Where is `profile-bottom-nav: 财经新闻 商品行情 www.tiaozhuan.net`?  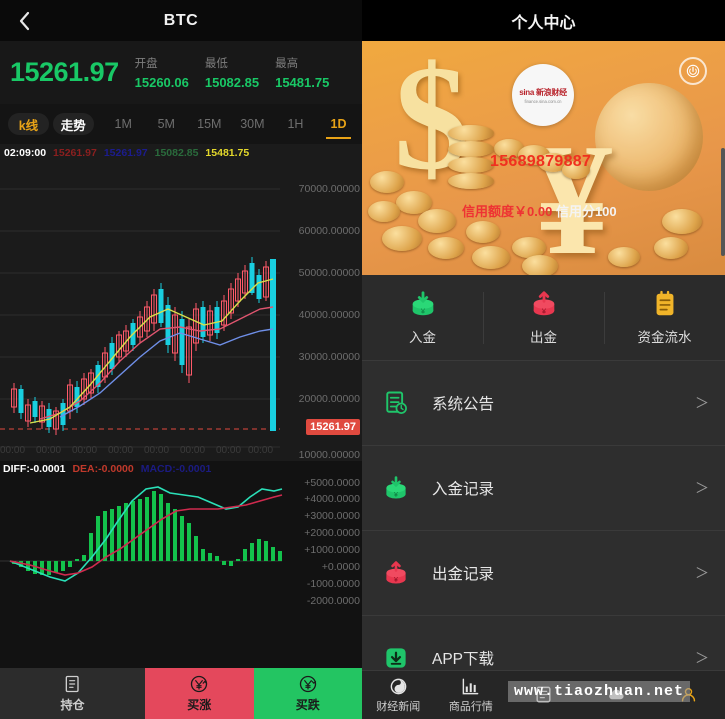
profile-bottom-nav: 财经新闻 商品行情 www.tiaozhuan.net is located at coordinates (543, 694).